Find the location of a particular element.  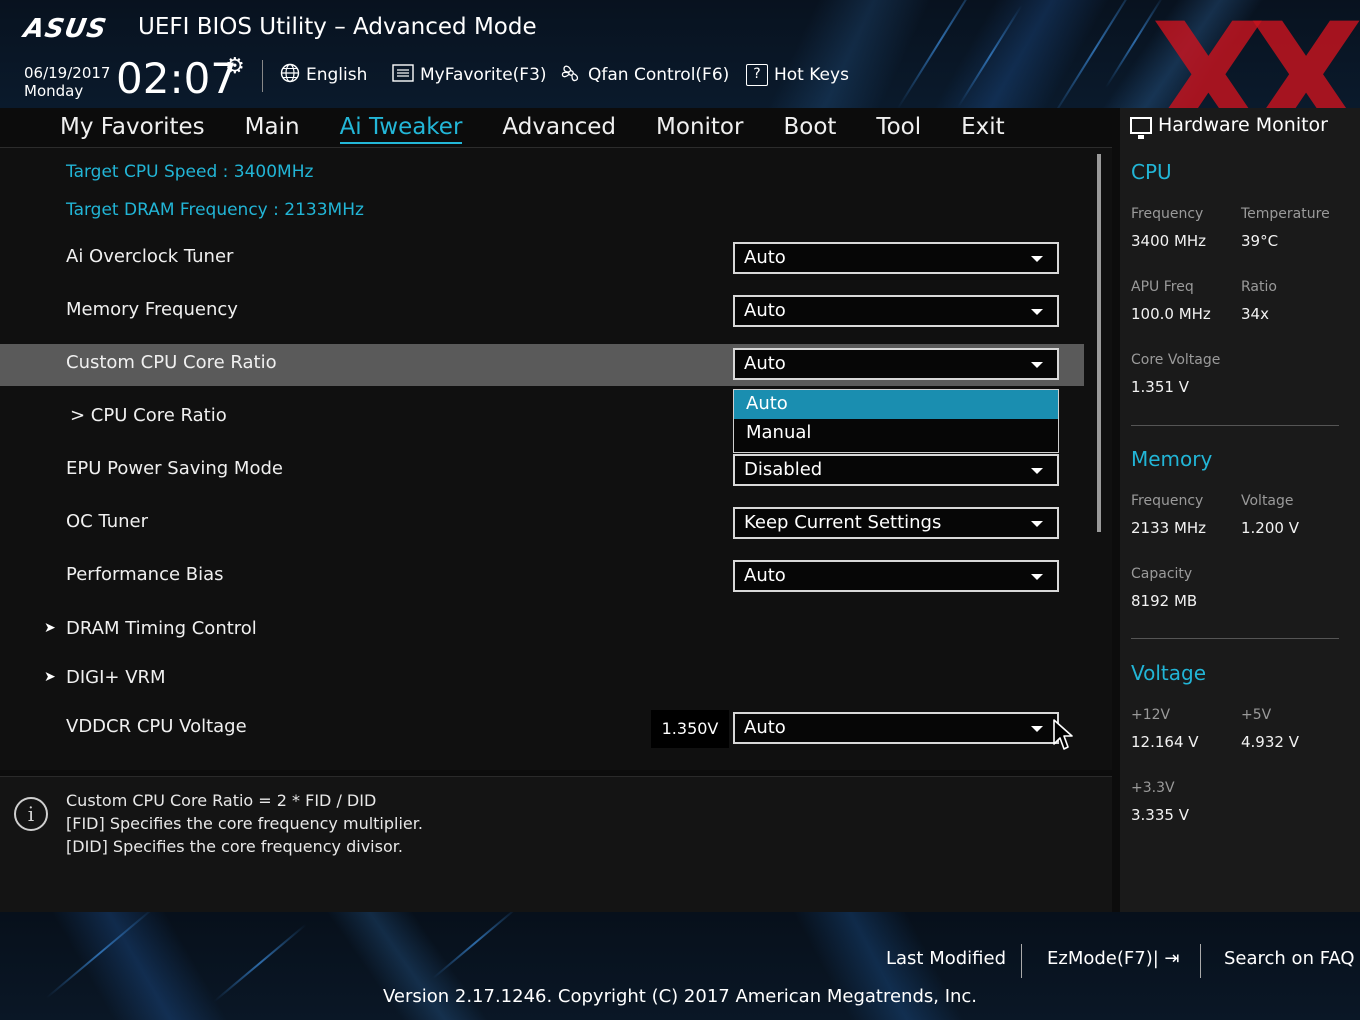

mouse-cursor-icon is located at coordinates (1064, 737).